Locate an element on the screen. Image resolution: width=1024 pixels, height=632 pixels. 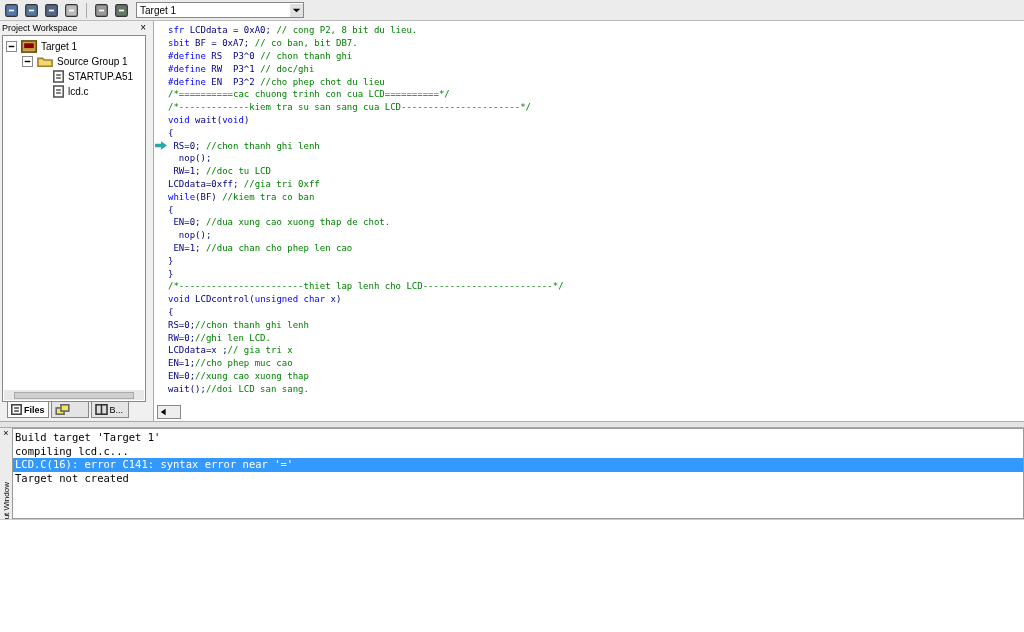
code-line: LCDdata=0xff; //gia tri 0xff is located at coordinates (244, 183).